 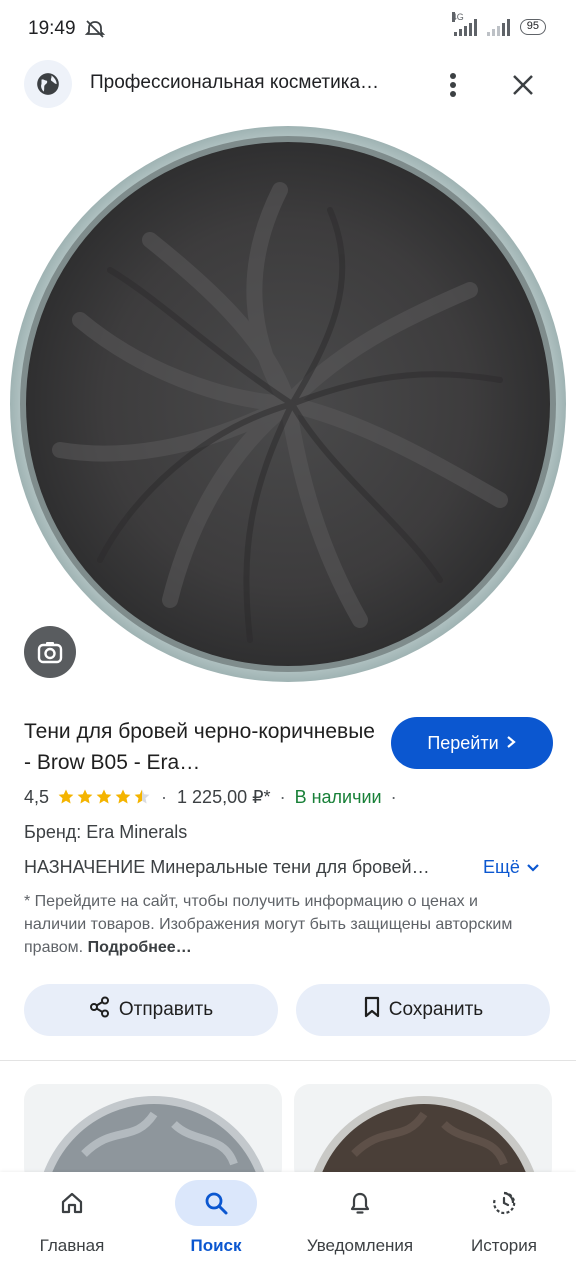 What do you see at coordinates (288, 29) in the screenshot?
I see `status-bar: 19:49 4G 95` at bounding box center [288, 29].